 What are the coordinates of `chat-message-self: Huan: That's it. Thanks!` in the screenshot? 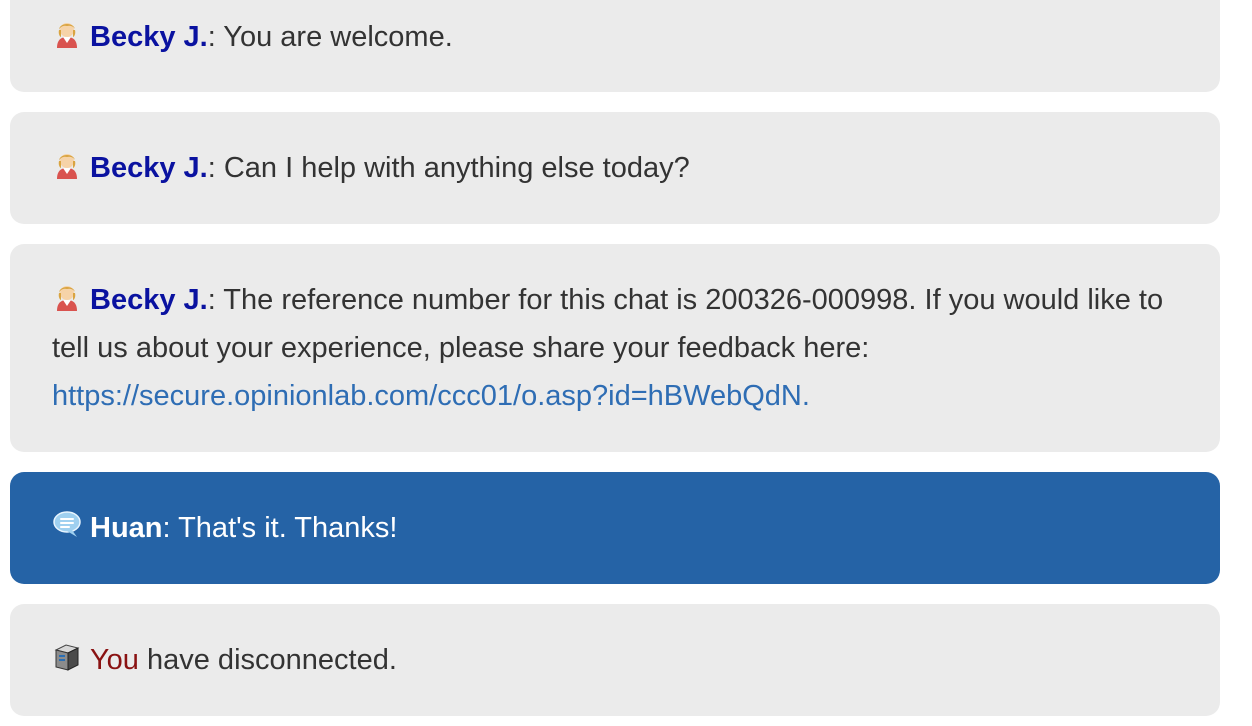 It's located at (615, 528).